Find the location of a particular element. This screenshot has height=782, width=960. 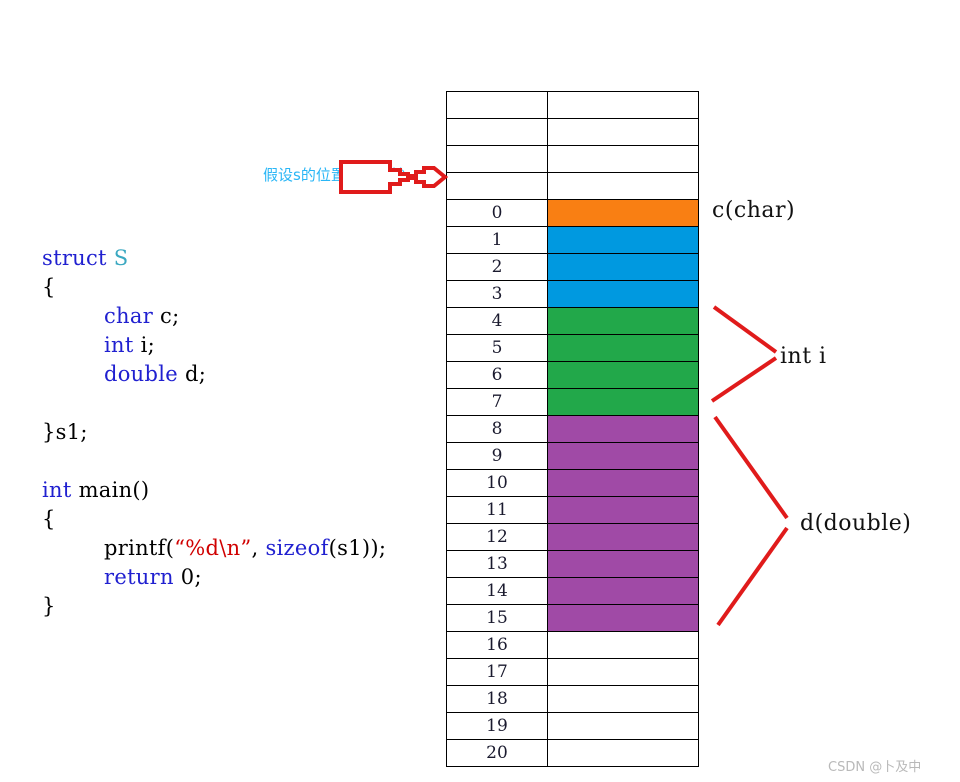

code-line: struct S is located at coordinates (214, 258).